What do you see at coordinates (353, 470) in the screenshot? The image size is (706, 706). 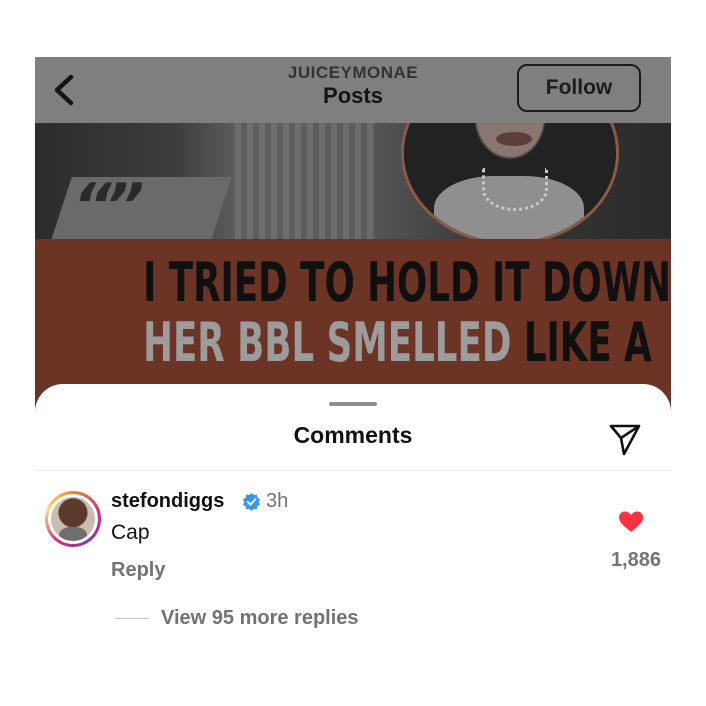 I see `sheet-divider` at bounding box center [353, 470].